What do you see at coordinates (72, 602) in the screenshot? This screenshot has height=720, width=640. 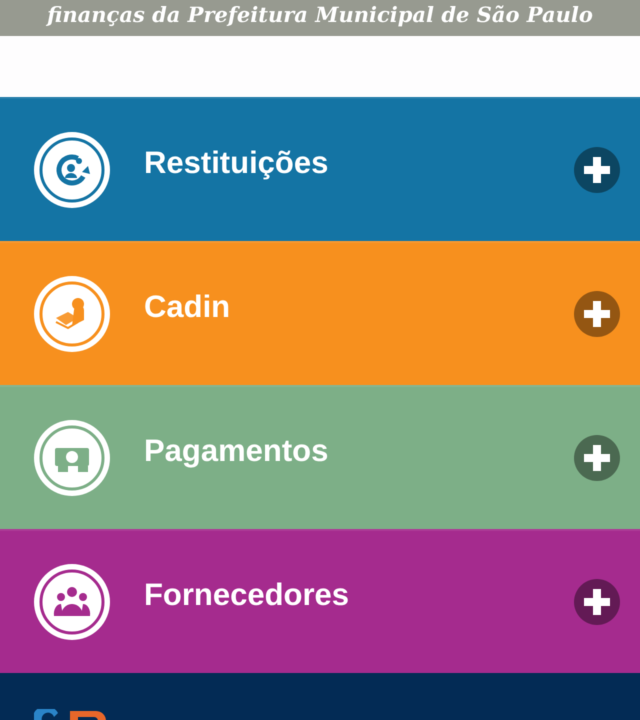 I see `group-icon` at bounding box center [72, 602].